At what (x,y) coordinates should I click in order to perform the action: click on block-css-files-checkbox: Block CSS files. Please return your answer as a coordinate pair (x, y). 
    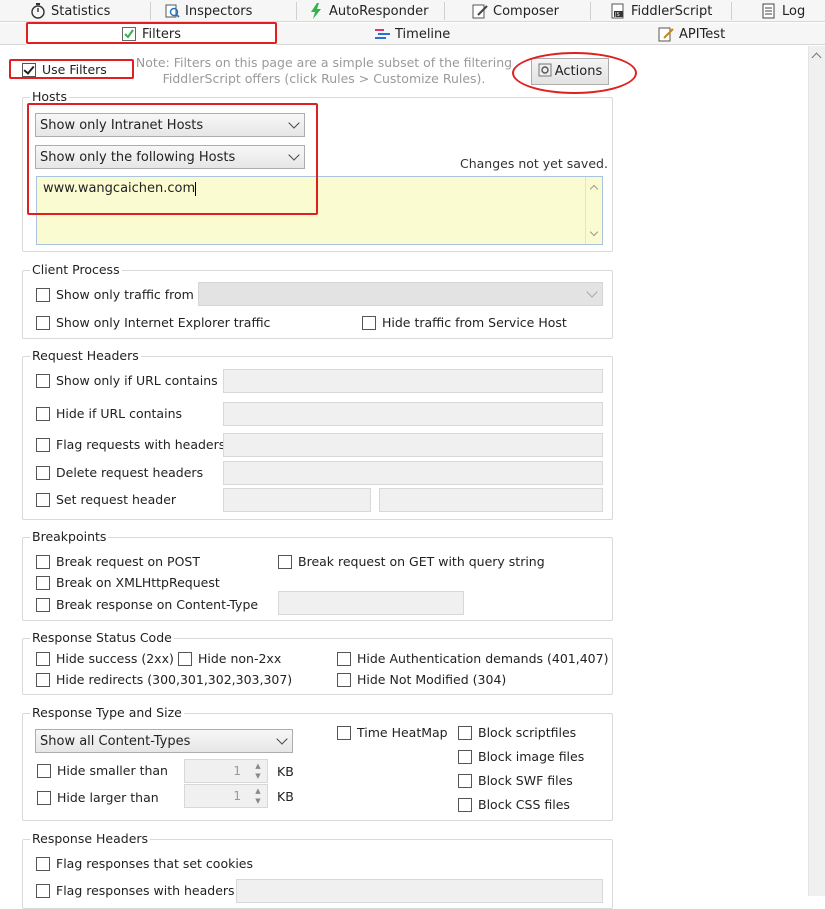
    Looking at the image, I should click on (514, 804).